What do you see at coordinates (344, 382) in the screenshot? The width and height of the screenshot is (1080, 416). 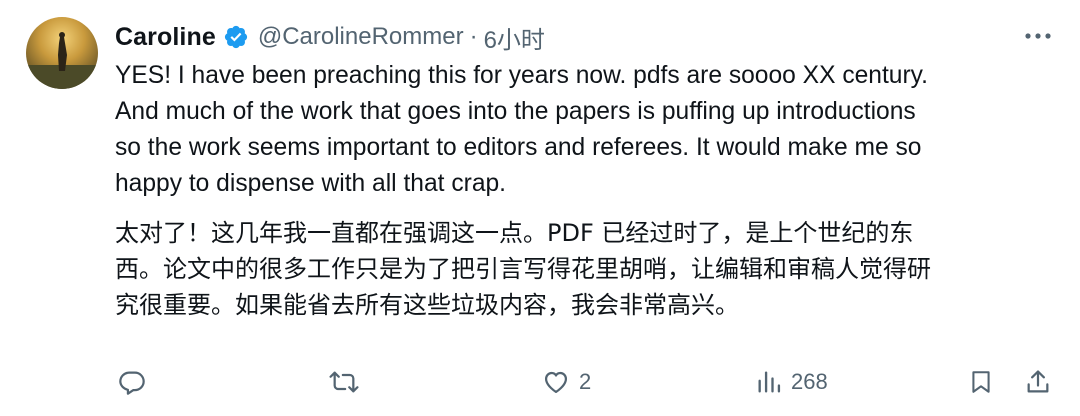 I see `retweet-icon` at bounding box center [344, 382].